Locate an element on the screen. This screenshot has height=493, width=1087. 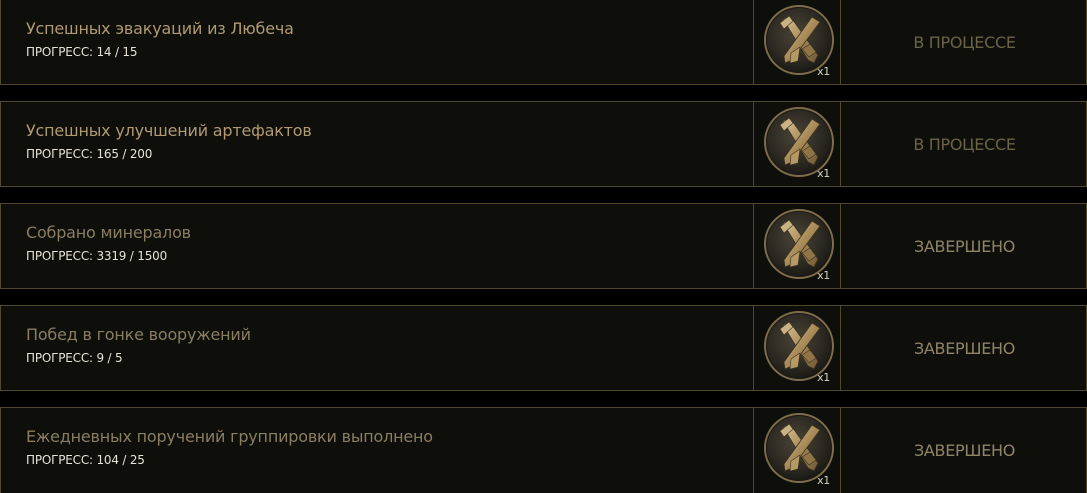
quest-progress: ПРОГРЕСС: 104 / 25 is located at coordinates (85, 460).